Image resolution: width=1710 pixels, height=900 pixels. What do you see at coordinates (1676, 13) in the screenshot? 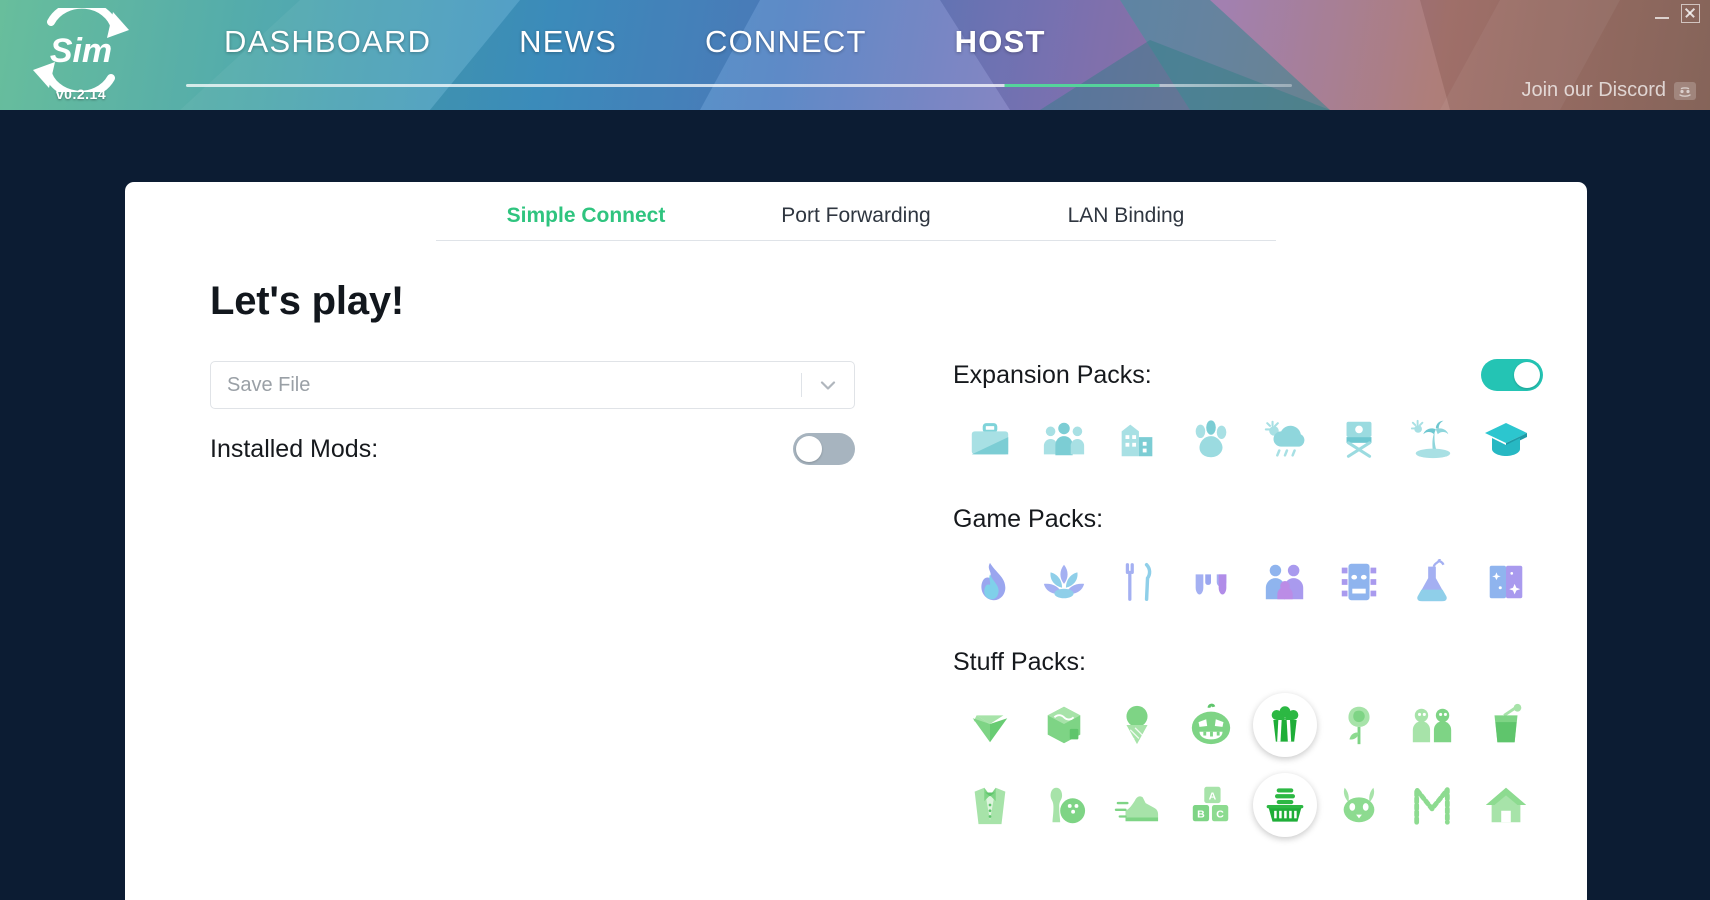
I see `window-controls` at bounding box center [1676, 13].